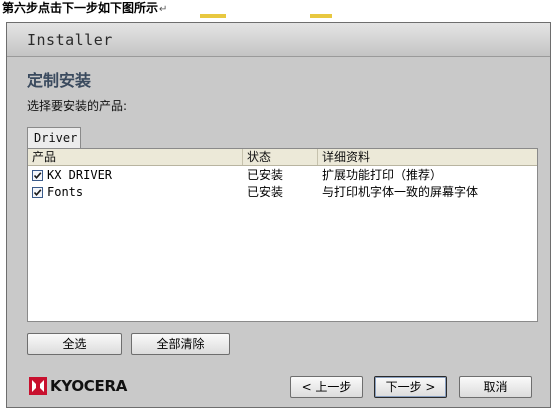  Describe the element at coordinates (410, 387) in the screenshot. I see `next-button: 下一步 >` at that location.